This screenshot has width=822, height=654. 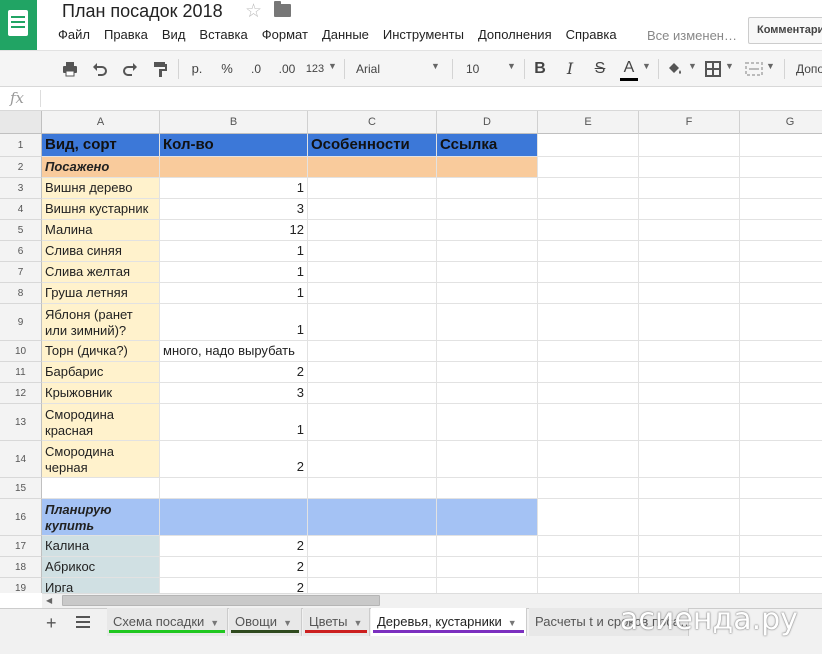 What do you see at coordinates (315, 69) in the screenshot?
I see `more-formats-button: 123` at bounding box center [315, 69].